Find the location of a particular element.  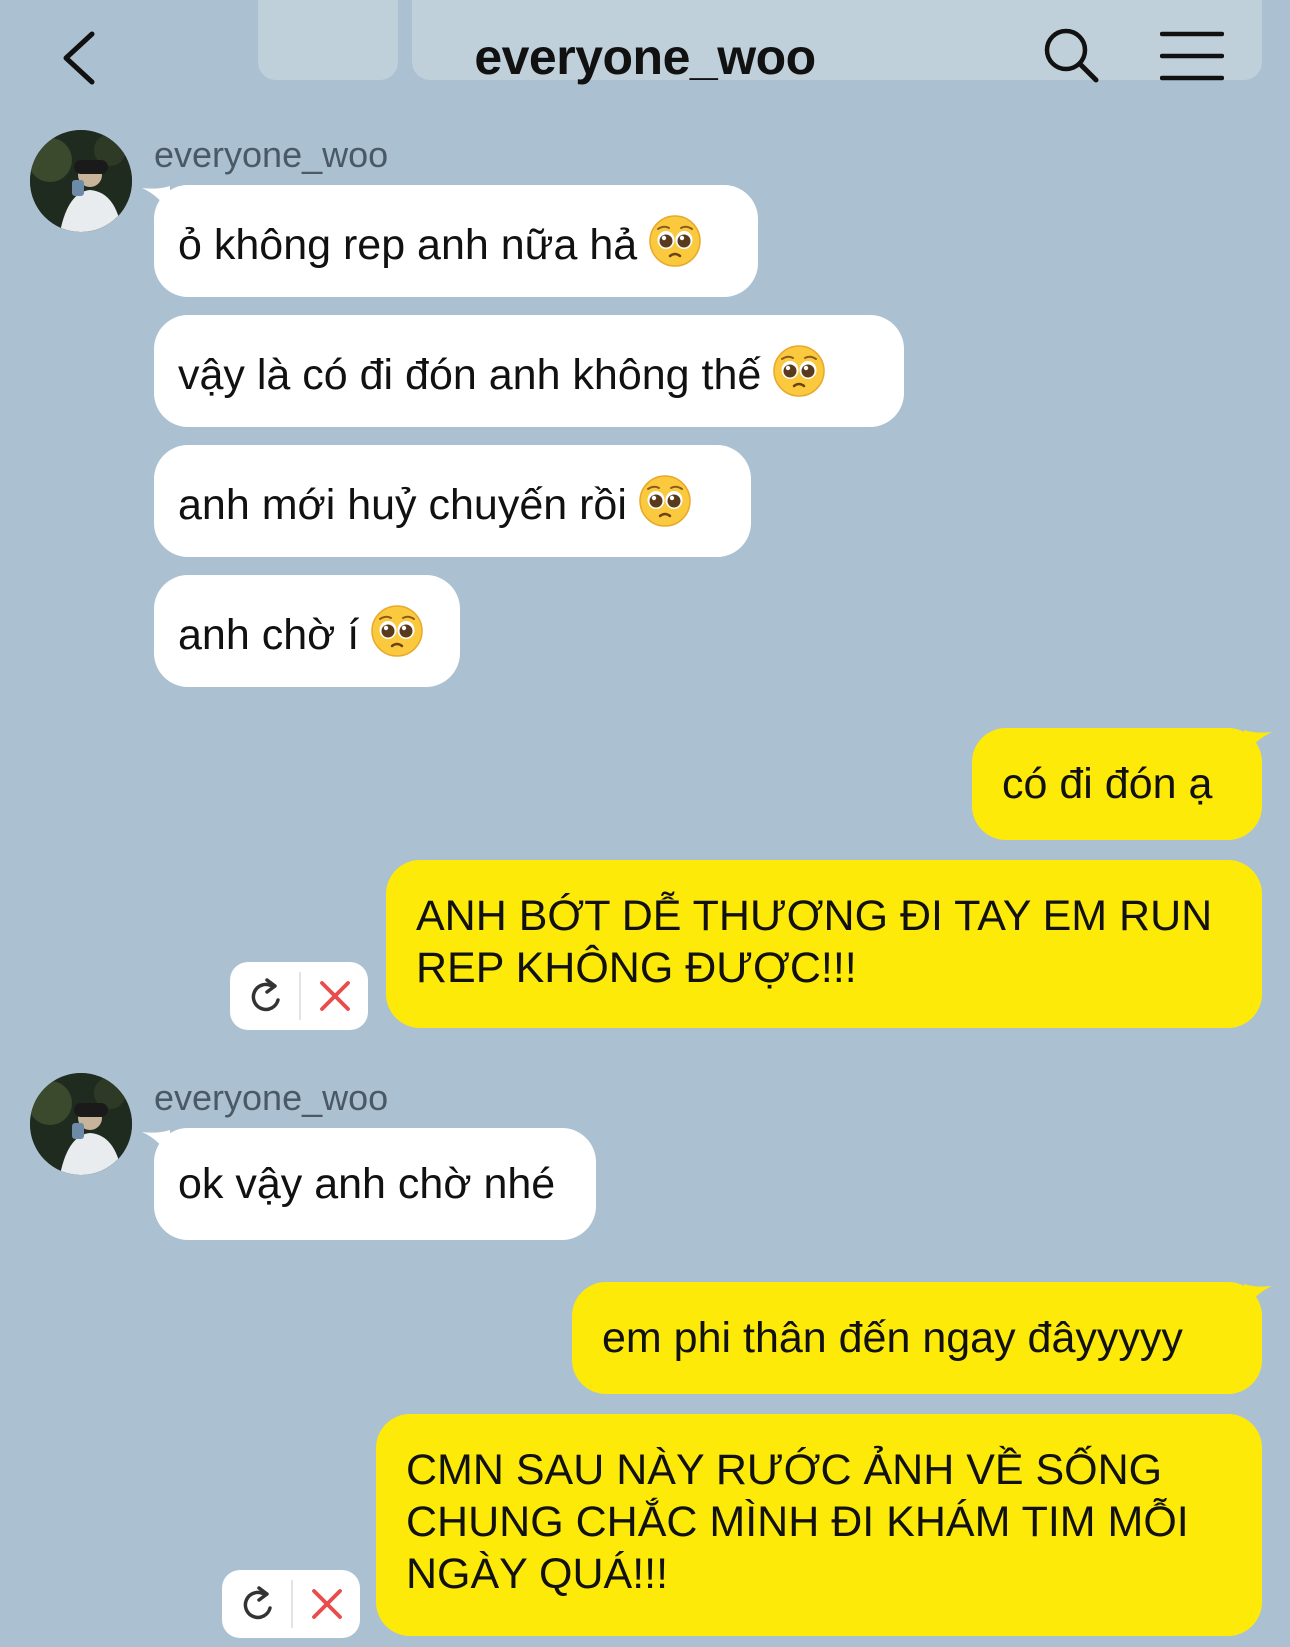

message-bubble-incoming: ok vậy anh chờ nhé is located at coordinates (375, 1184).